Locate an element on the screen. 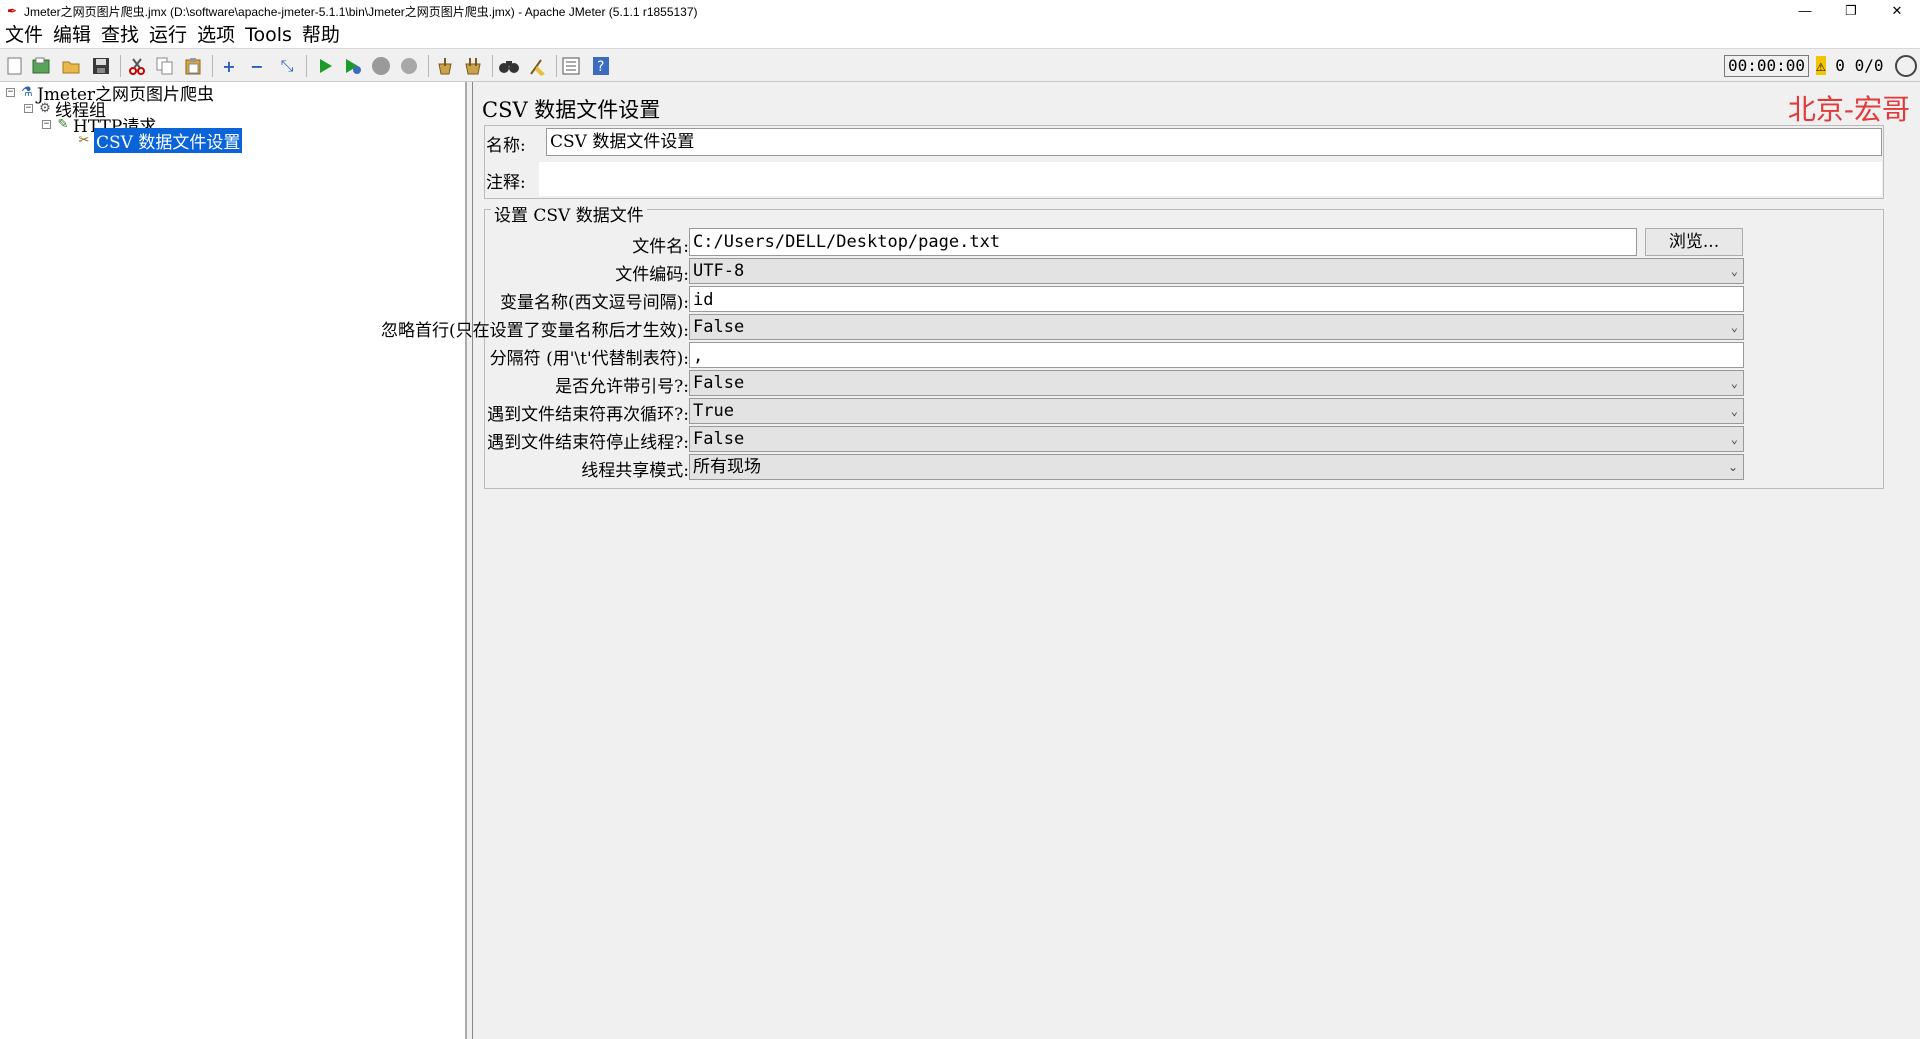 This screenshot has height=1039, width=1920. stop-thread-on-eof-label: 遇到文件结束符停止线程?: is located at coordinates (588, 443).